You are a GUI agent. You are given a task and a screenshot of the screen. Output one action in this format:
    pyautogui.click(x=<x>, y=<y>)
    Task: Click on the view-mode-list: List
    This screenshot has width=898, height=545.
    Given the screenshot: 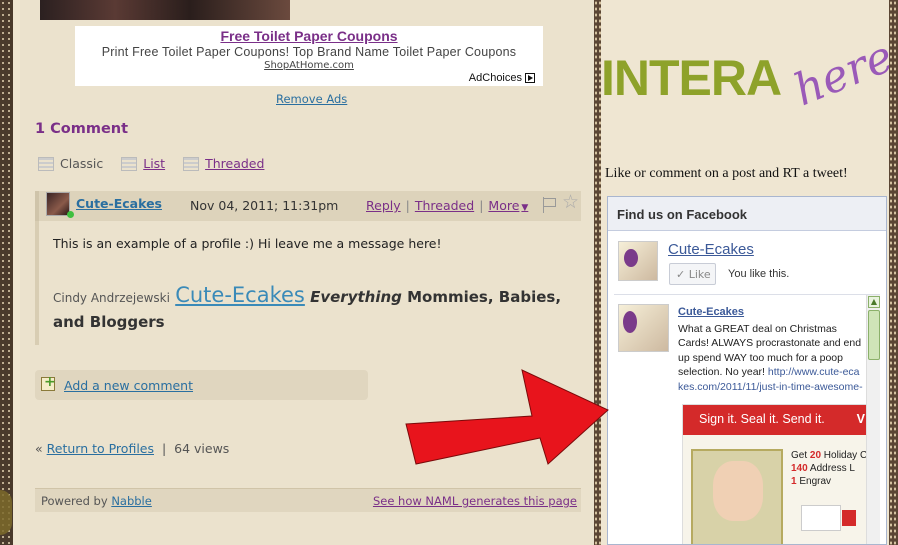 What is the action you would take?
    pyautogui.click(x=143, y=163)
    